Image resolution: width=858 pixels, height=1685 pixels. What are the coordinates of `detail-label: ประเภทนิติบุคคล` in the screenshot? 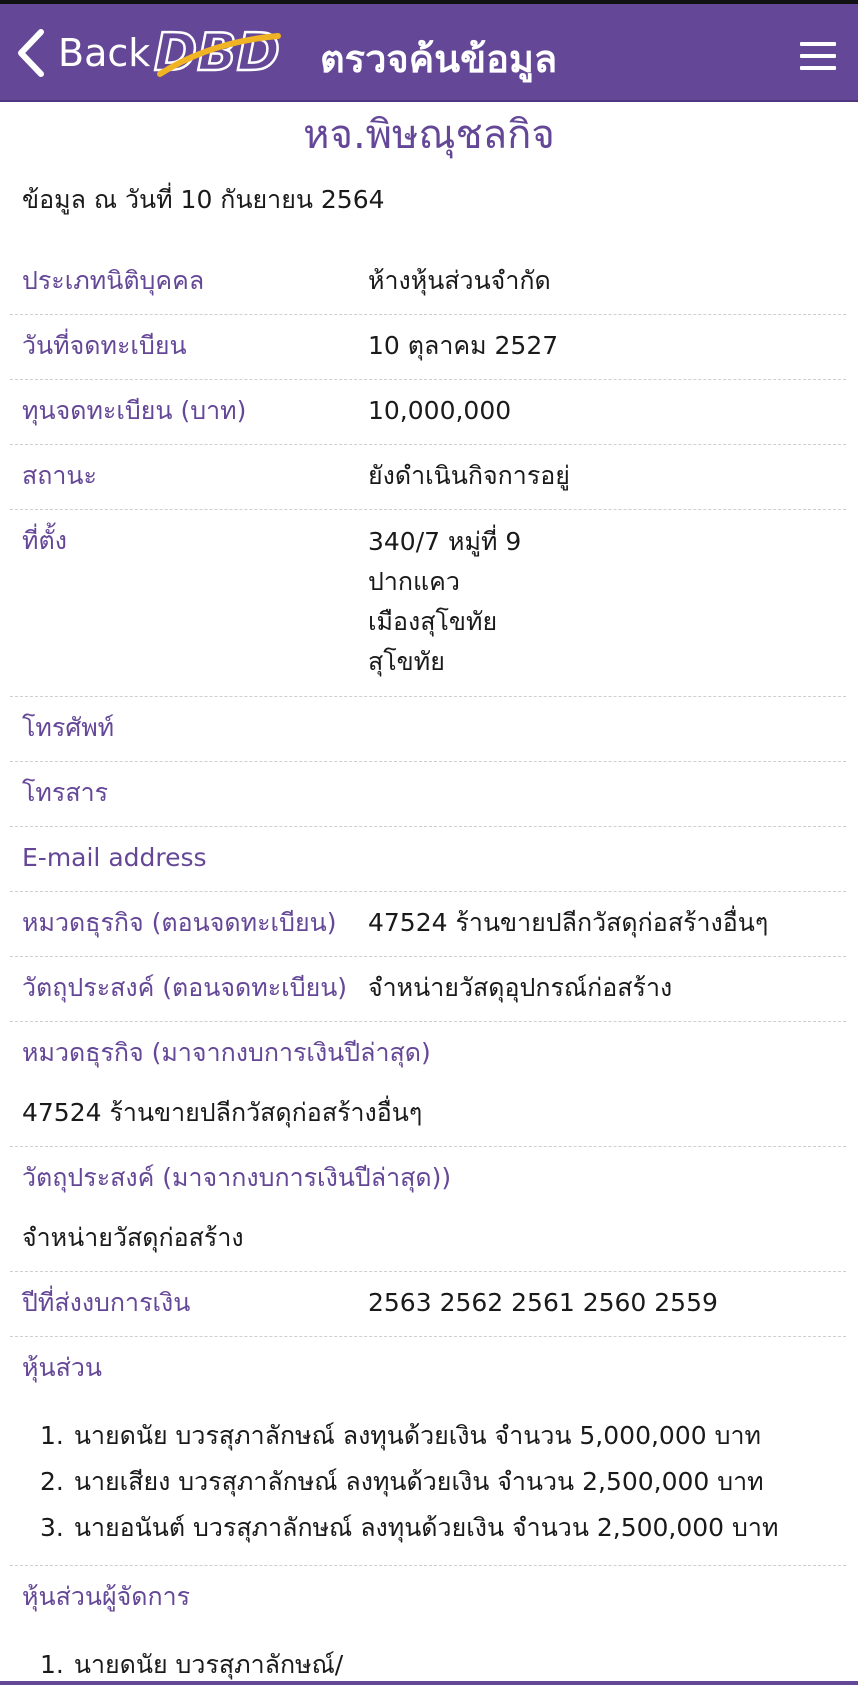 It's located at (113, 280).